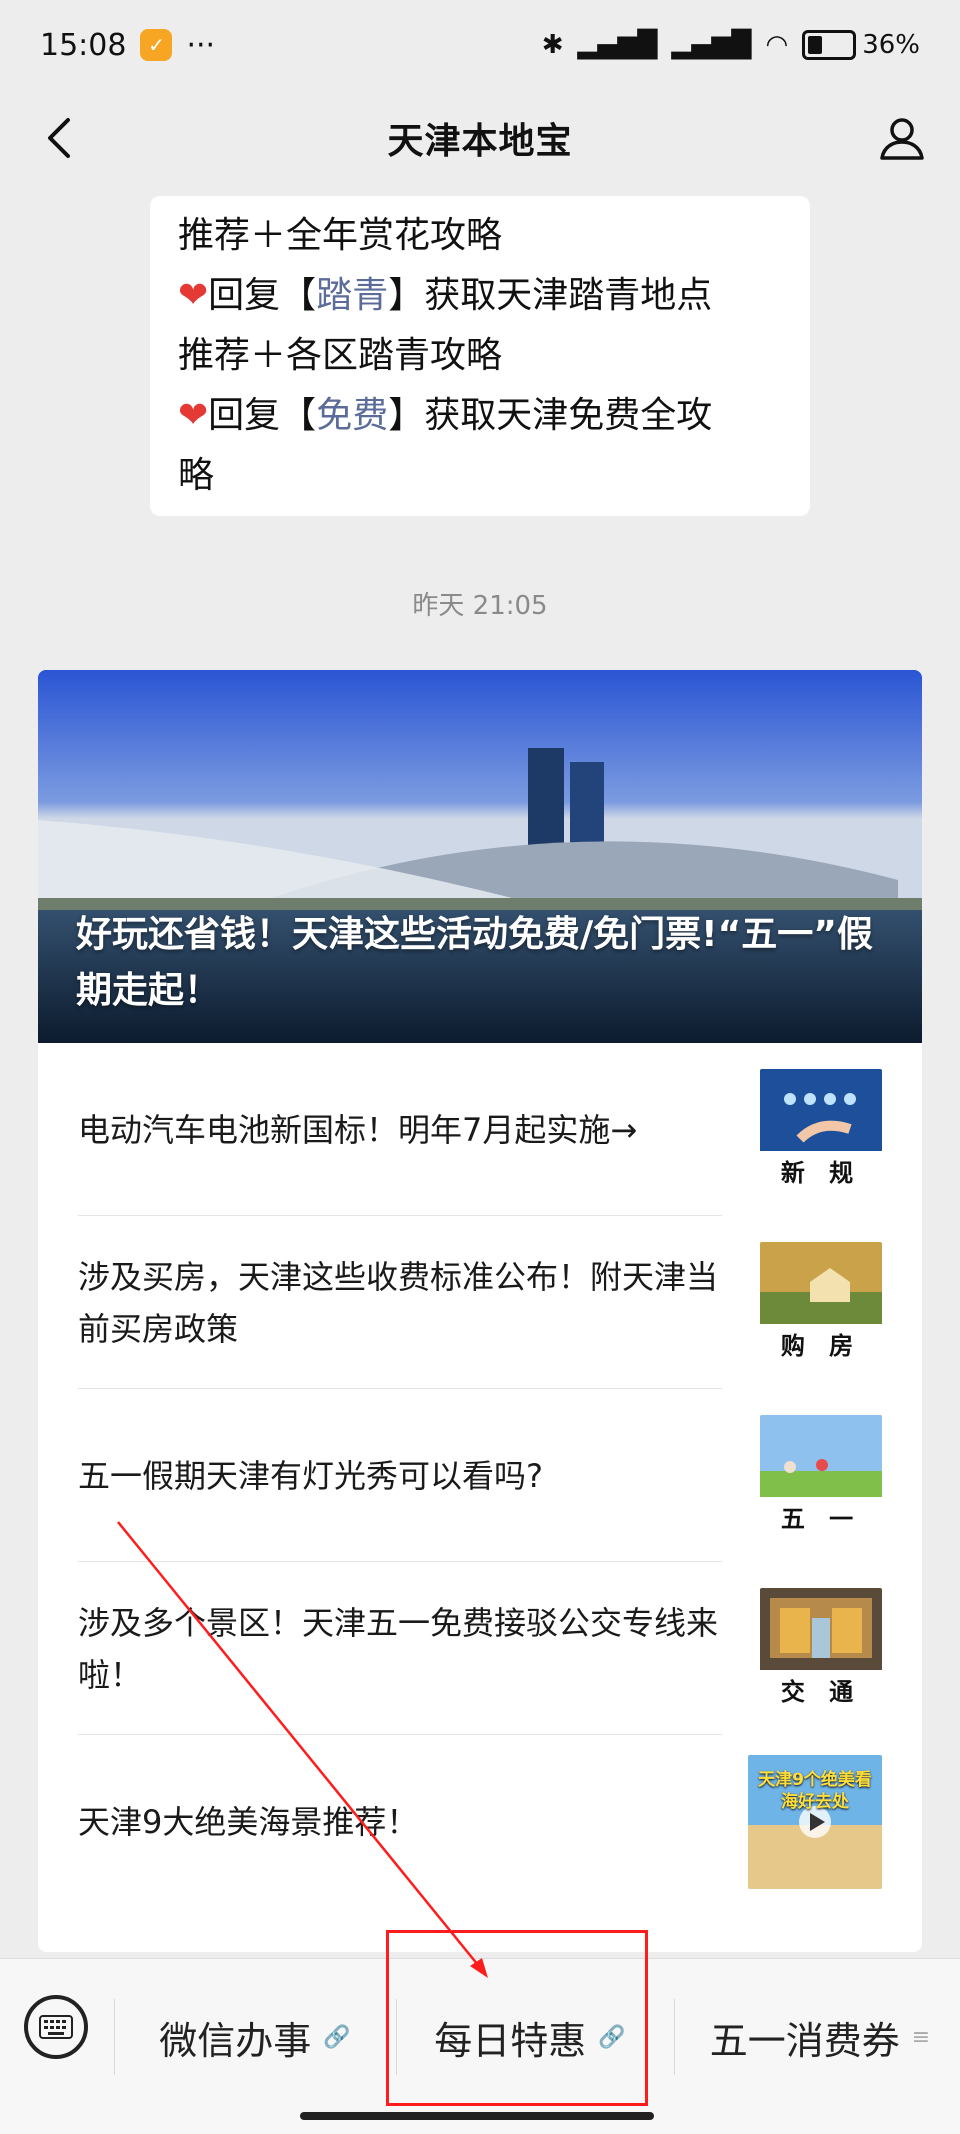 The image size is (960, 2134). What do you see at coordinates (201, 45) in the screenshot?
I see `more-notifications-icon: ···` at bounding box center [201, 45].